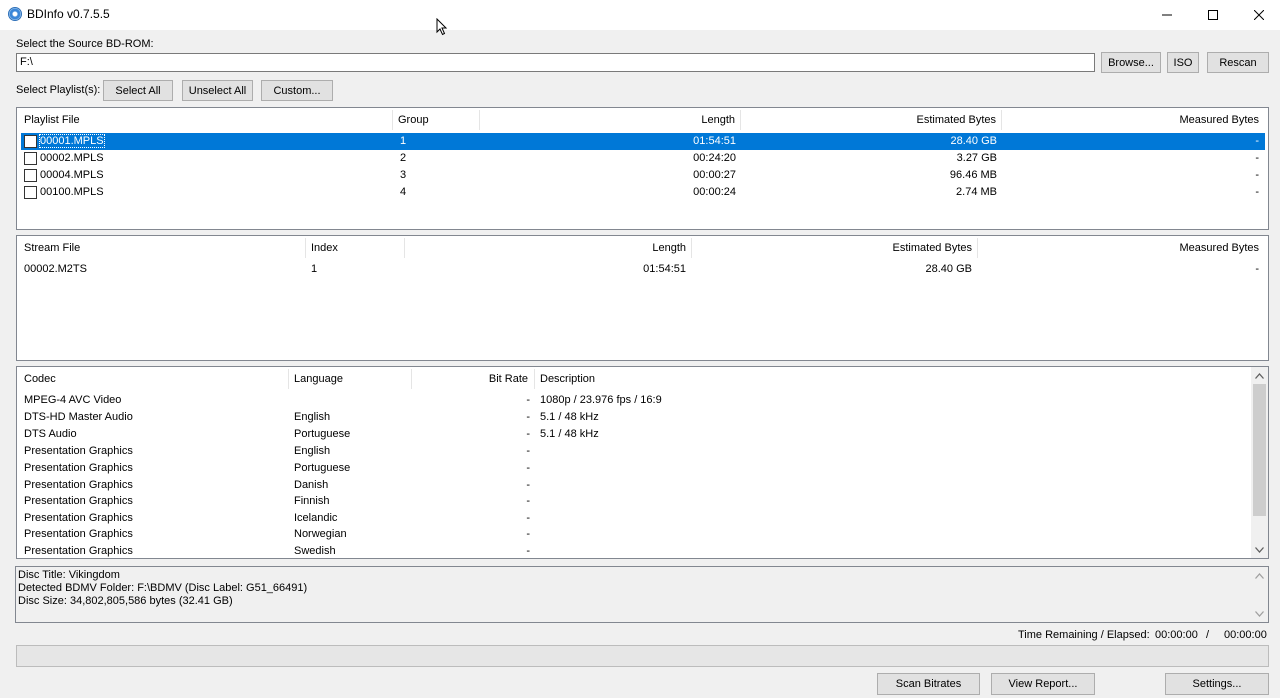 Image resolution: width=1280 pixels, height=698 pixels. What do you see at coordinates (315, 551) in the screenshot?
I see `codec-language: Swedish` at bounding box center [315, 551].